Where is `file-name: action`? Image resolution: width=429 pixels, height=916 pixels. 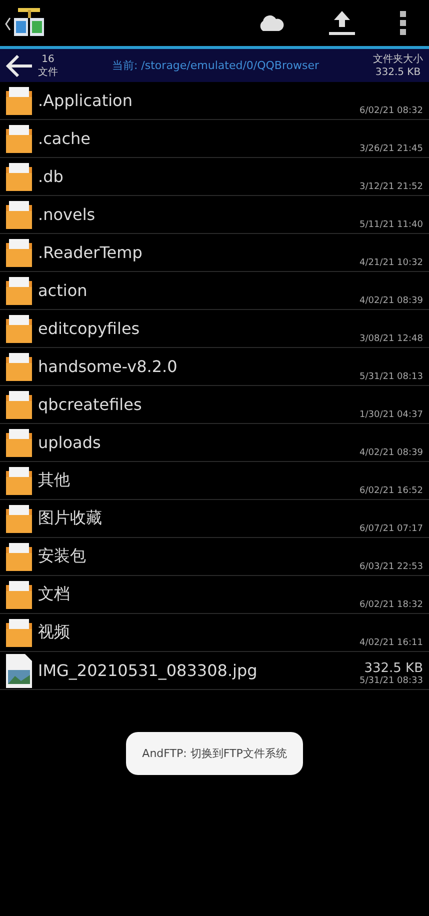
file-name: action is located at coordinates (63, 290).